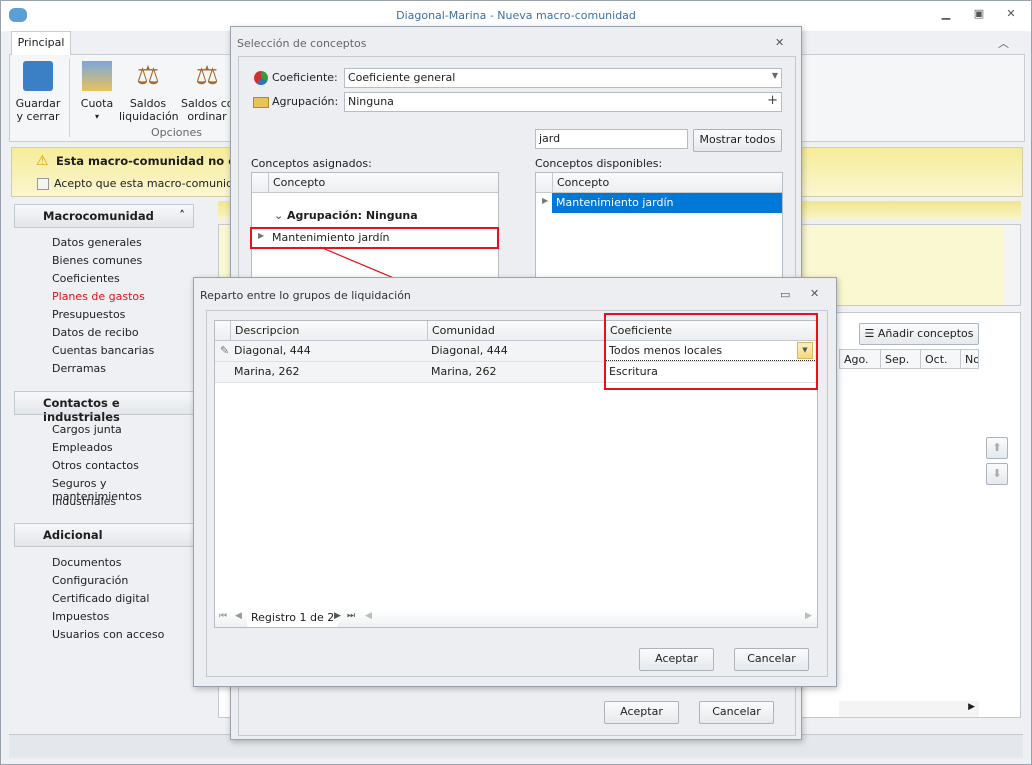 The image size is (1032, 765). What do you see at coordinates (281, 215) in the screenshot?
I see `chevron-down-icon: ⌄` at bounding box center [281, 215].